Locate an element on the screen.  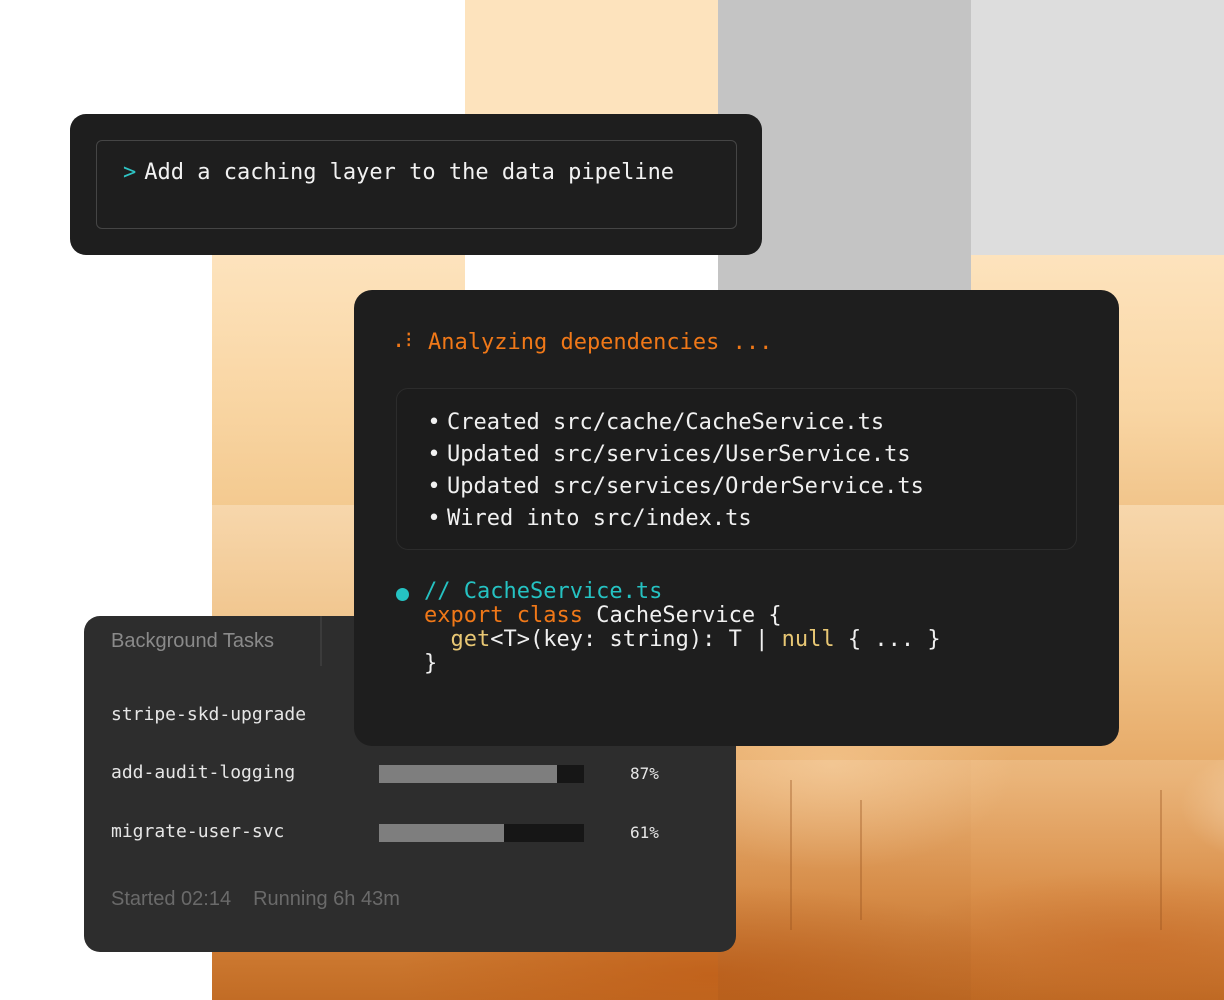
task-row: add-audit-logging 87% is located at coordinates (411, 774).